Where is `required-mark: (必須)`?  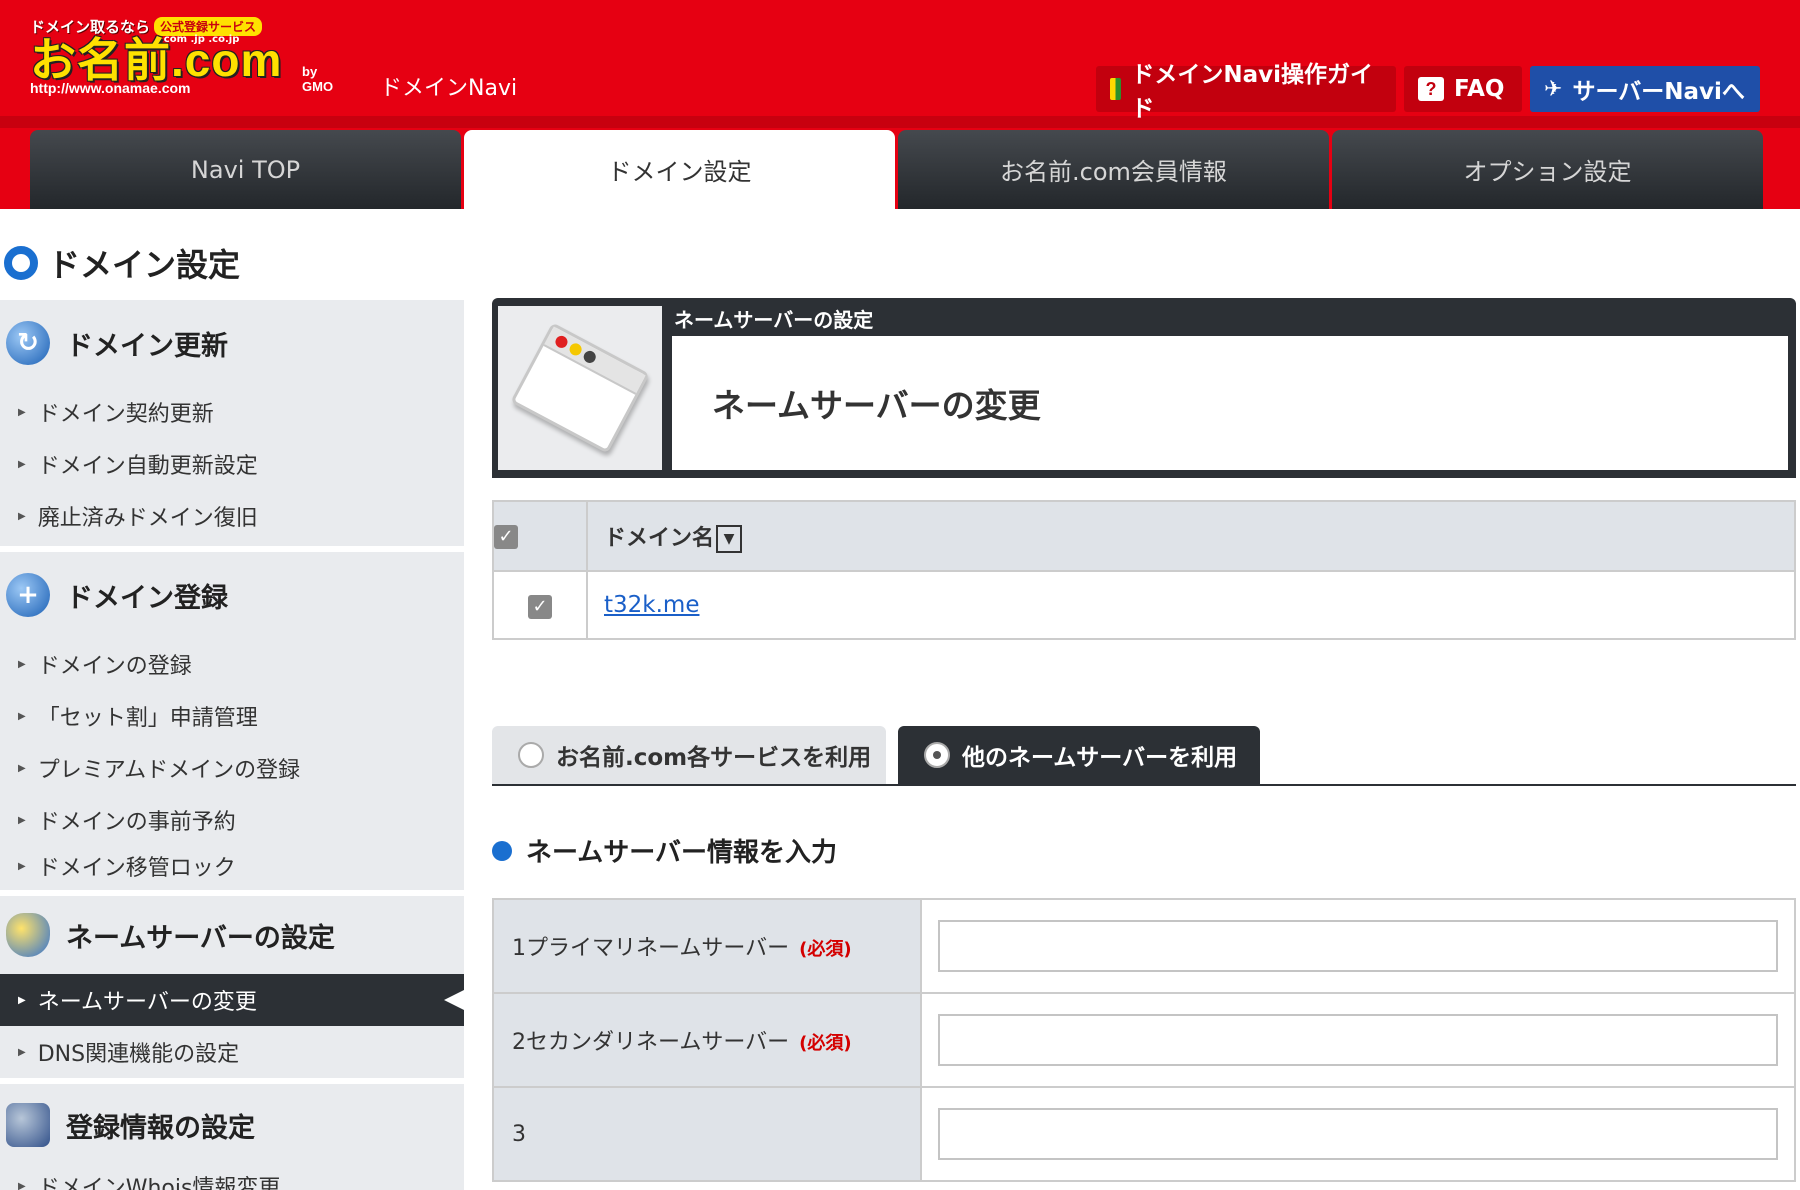 required-mark: (必須) is located at coordinates (825, 949).